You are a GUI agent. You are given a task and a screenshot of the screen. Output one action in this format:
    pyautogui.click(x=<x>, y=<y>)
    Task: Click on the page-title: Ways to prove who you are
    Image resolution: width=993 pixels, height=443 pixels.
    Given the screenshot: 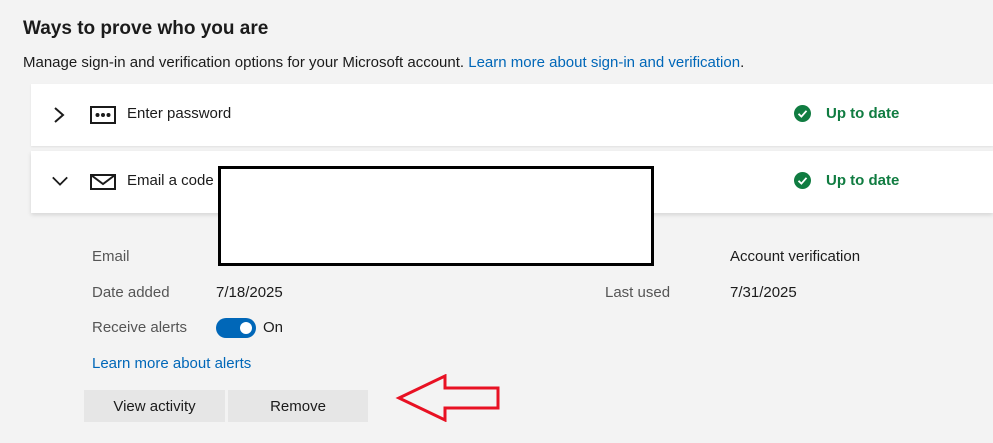 What is the action you would take?
    pyautogui.click(x=146, y=28)
    